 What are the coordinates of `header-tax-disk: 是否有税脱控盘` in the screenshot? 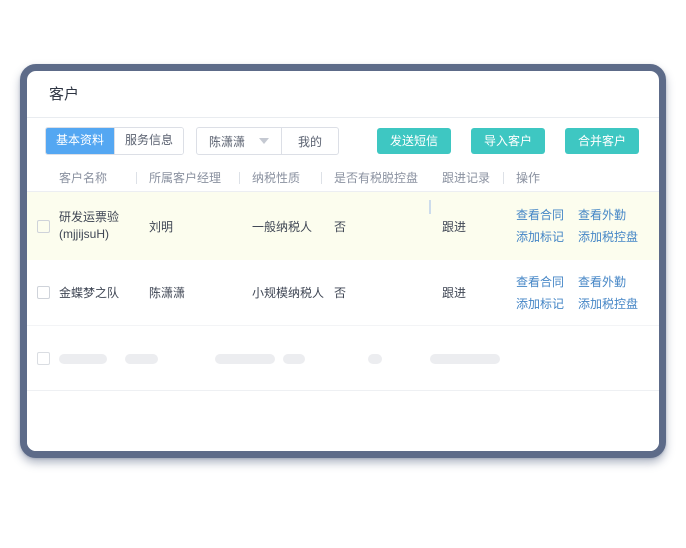 It's located at (376, 178).